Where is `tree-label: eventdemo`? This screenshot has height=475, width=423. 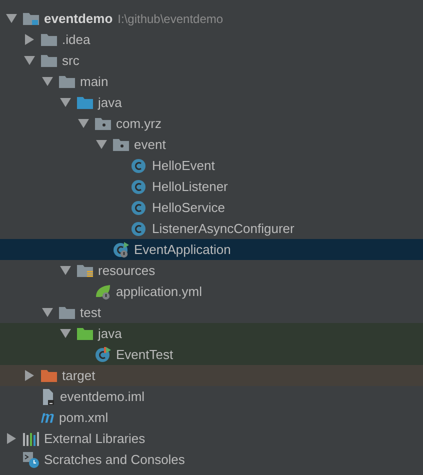
tree-label: eventdemo is located at coordinates (78, 19).